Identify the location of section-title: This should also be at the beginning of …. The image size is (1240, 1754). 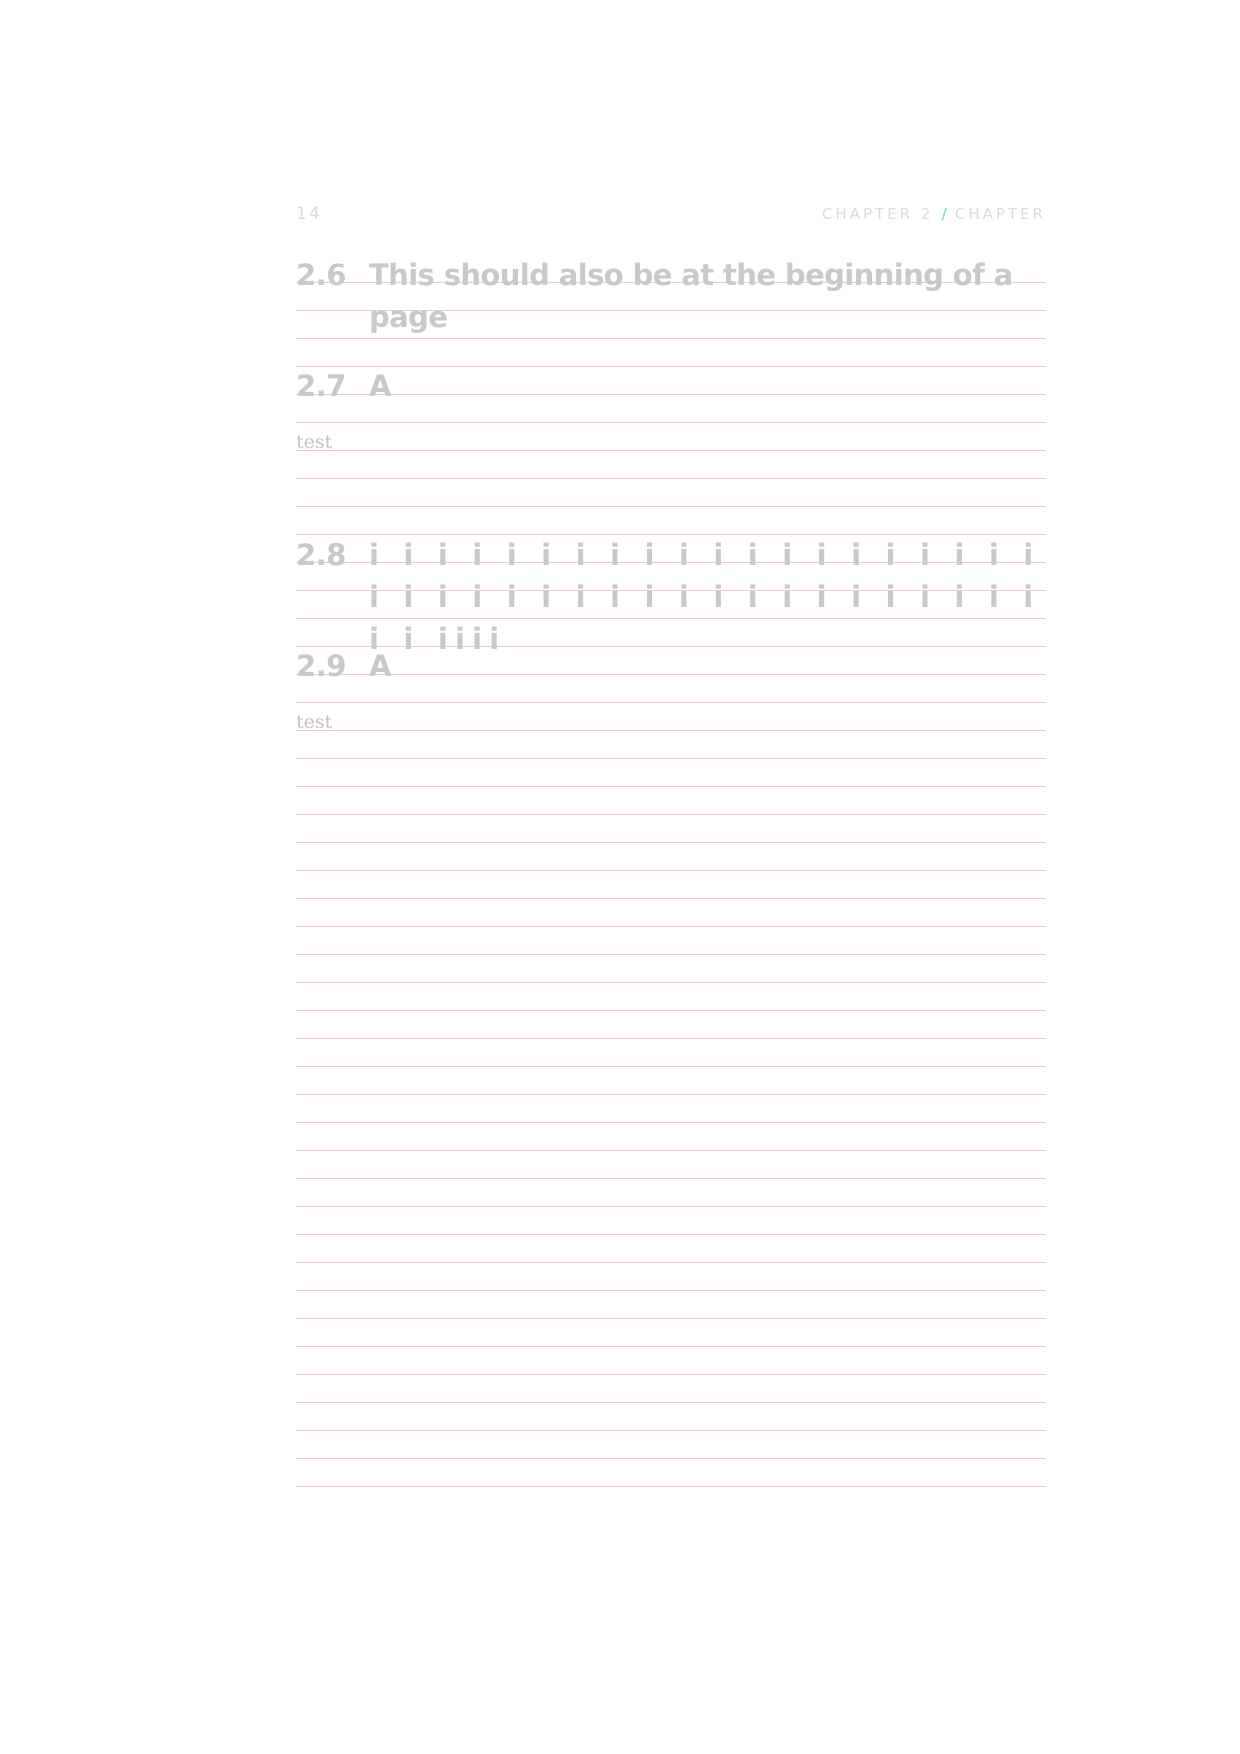
(691, 296).